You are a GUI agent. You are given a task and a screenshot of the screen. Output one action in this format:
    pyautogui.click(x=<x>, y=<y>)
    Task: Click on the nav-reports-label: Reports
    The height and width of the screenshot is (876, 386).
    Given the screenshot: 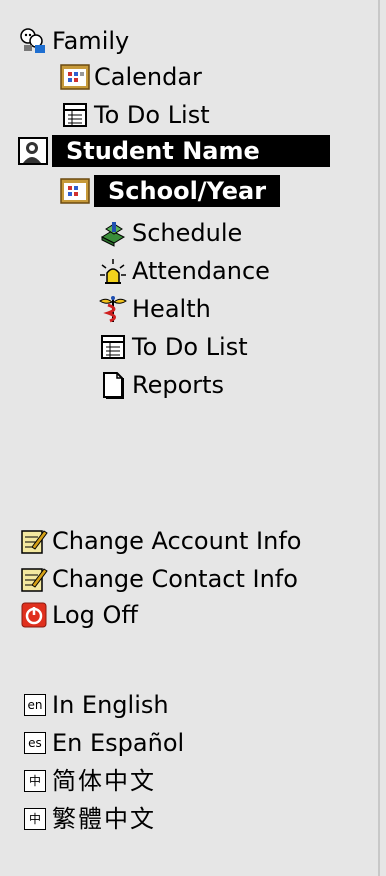 What is the action you would take?
    pyautogui.click(x=178, y=385)
    